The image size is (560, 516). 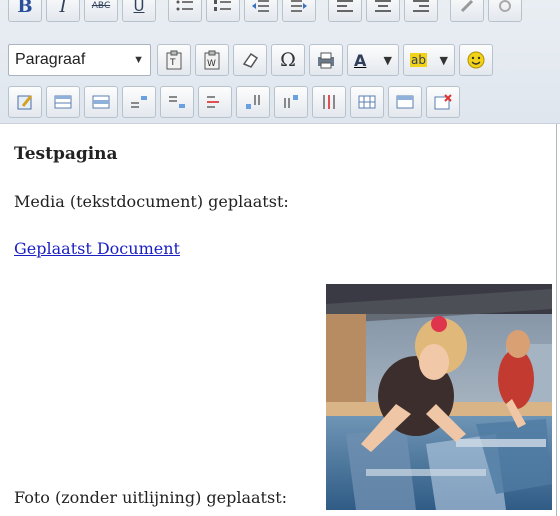 I want to click on svg-text: T, so click(x=172, y=63).